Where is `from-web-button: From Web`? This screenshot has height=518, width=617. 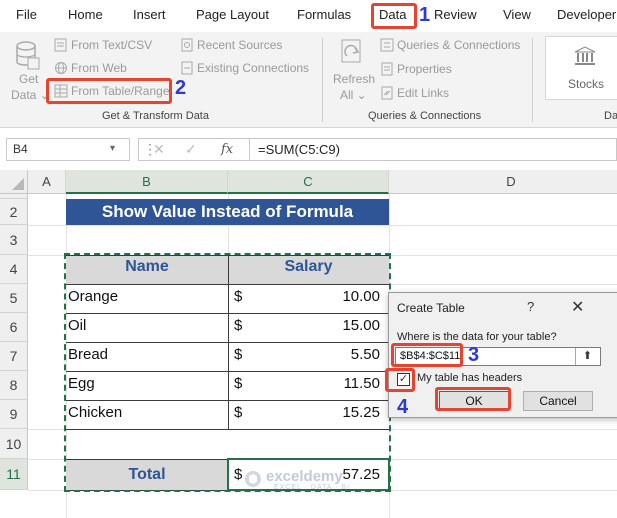 from-web-button: From Web is located at coordinates (99, 68).